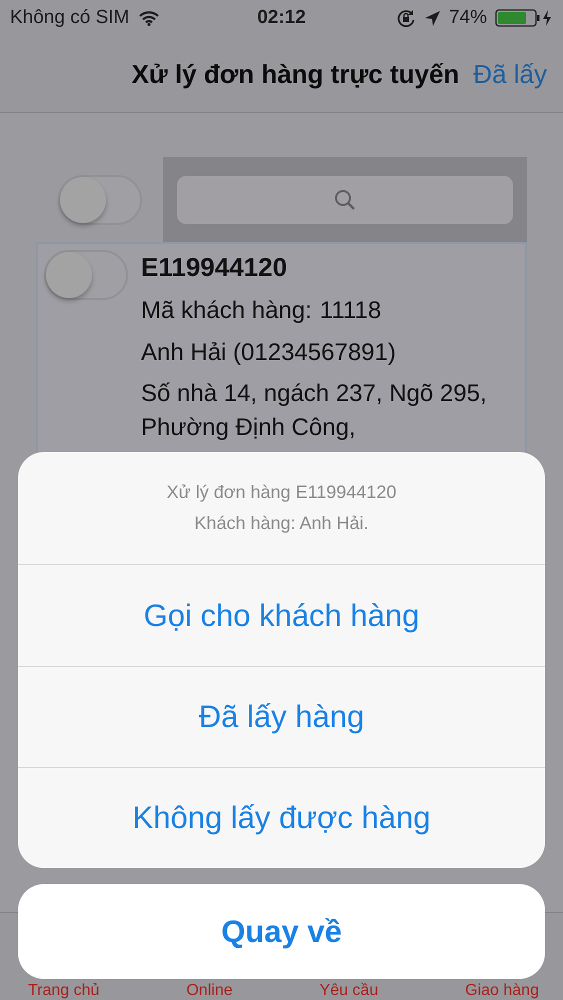 This screenshot has height=1000, width=563. What do you see at coordinates (281, 18) in the screenshot?
I see `clock-time: 02:12` at bounding box center [281, 18].